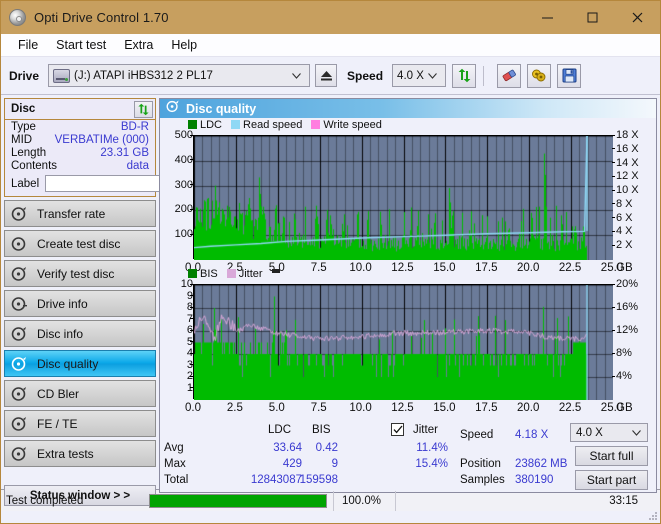 The height and width of the screenshot is (524, 661). What do you see at coordinates (183, 159) in the screenshot?
I see `chart-y-tick-label: 400` at bounding box center [183, 159].